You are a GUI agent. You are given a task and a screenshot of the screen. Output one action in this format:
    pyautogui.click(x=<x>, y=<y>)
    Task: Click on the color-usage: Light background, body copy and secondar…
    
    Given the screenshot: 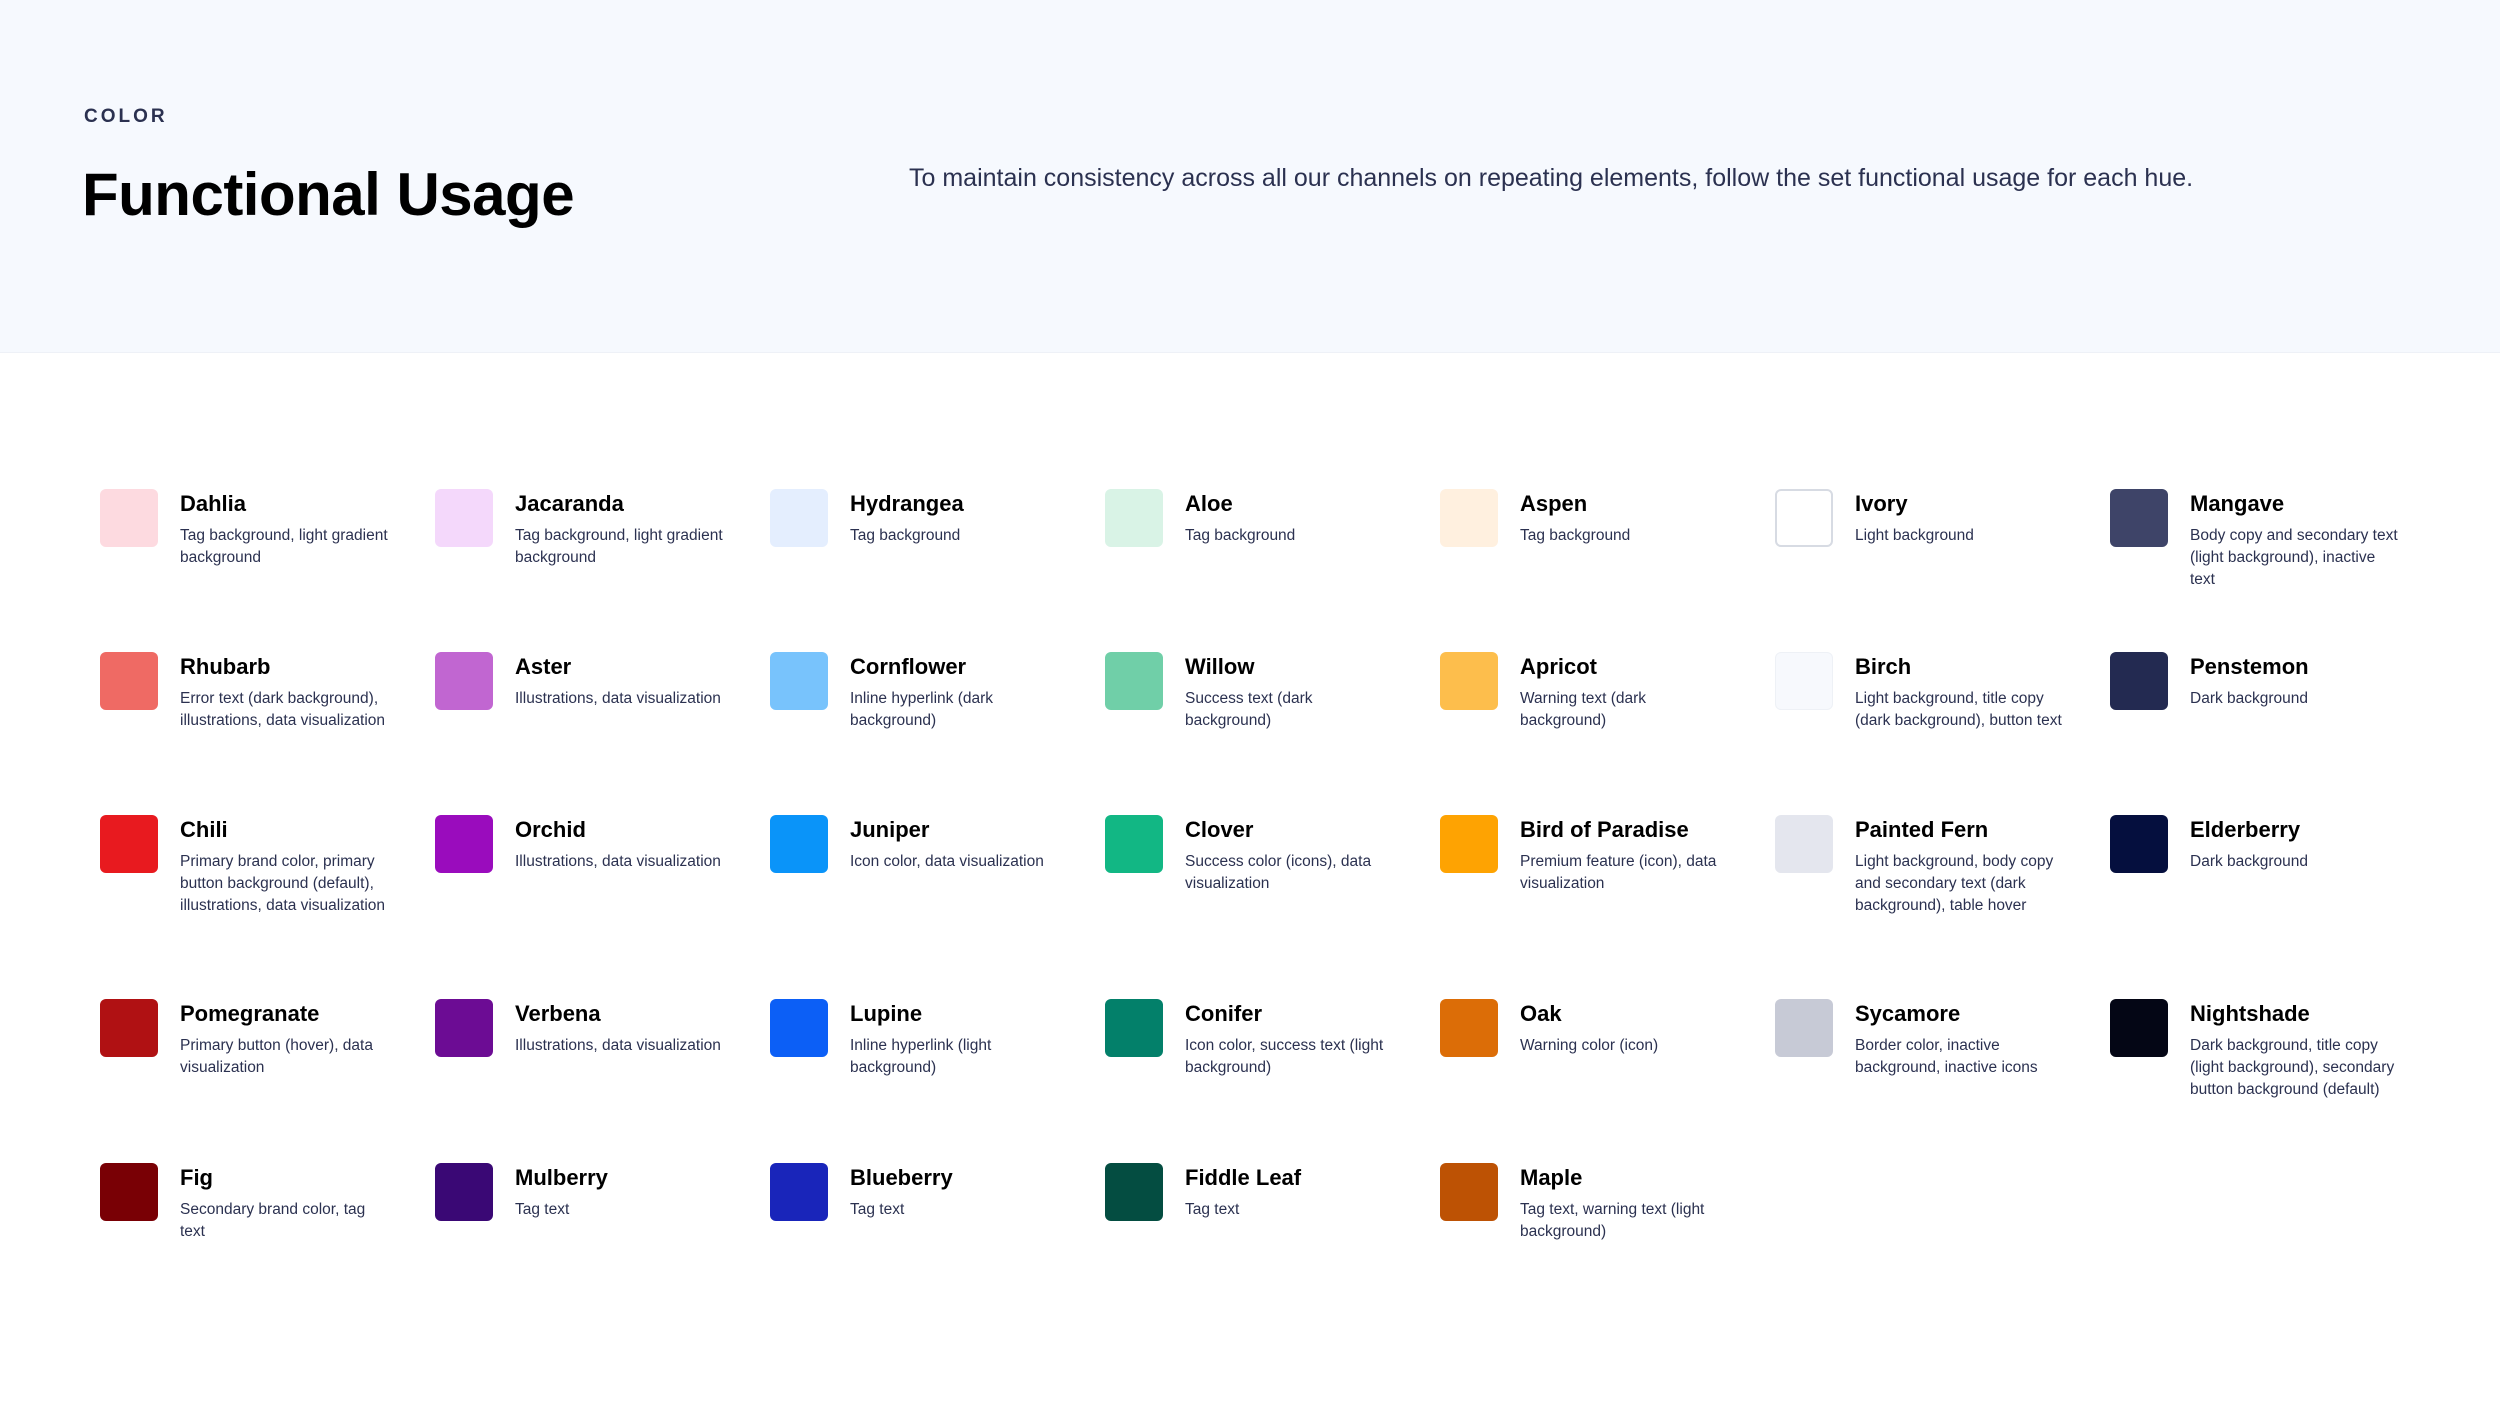 What is the action you would take?
    pyautogui.click(x=1954, y=883)
    